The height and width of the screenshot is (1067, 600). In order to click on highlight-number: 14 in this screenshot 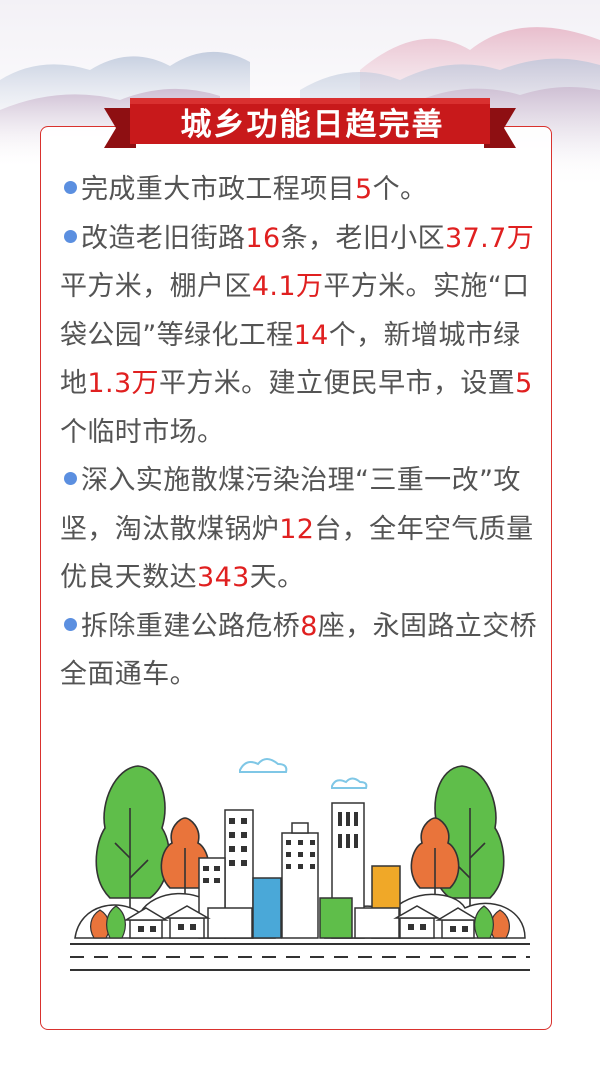, I will do `click(311, 335)`.